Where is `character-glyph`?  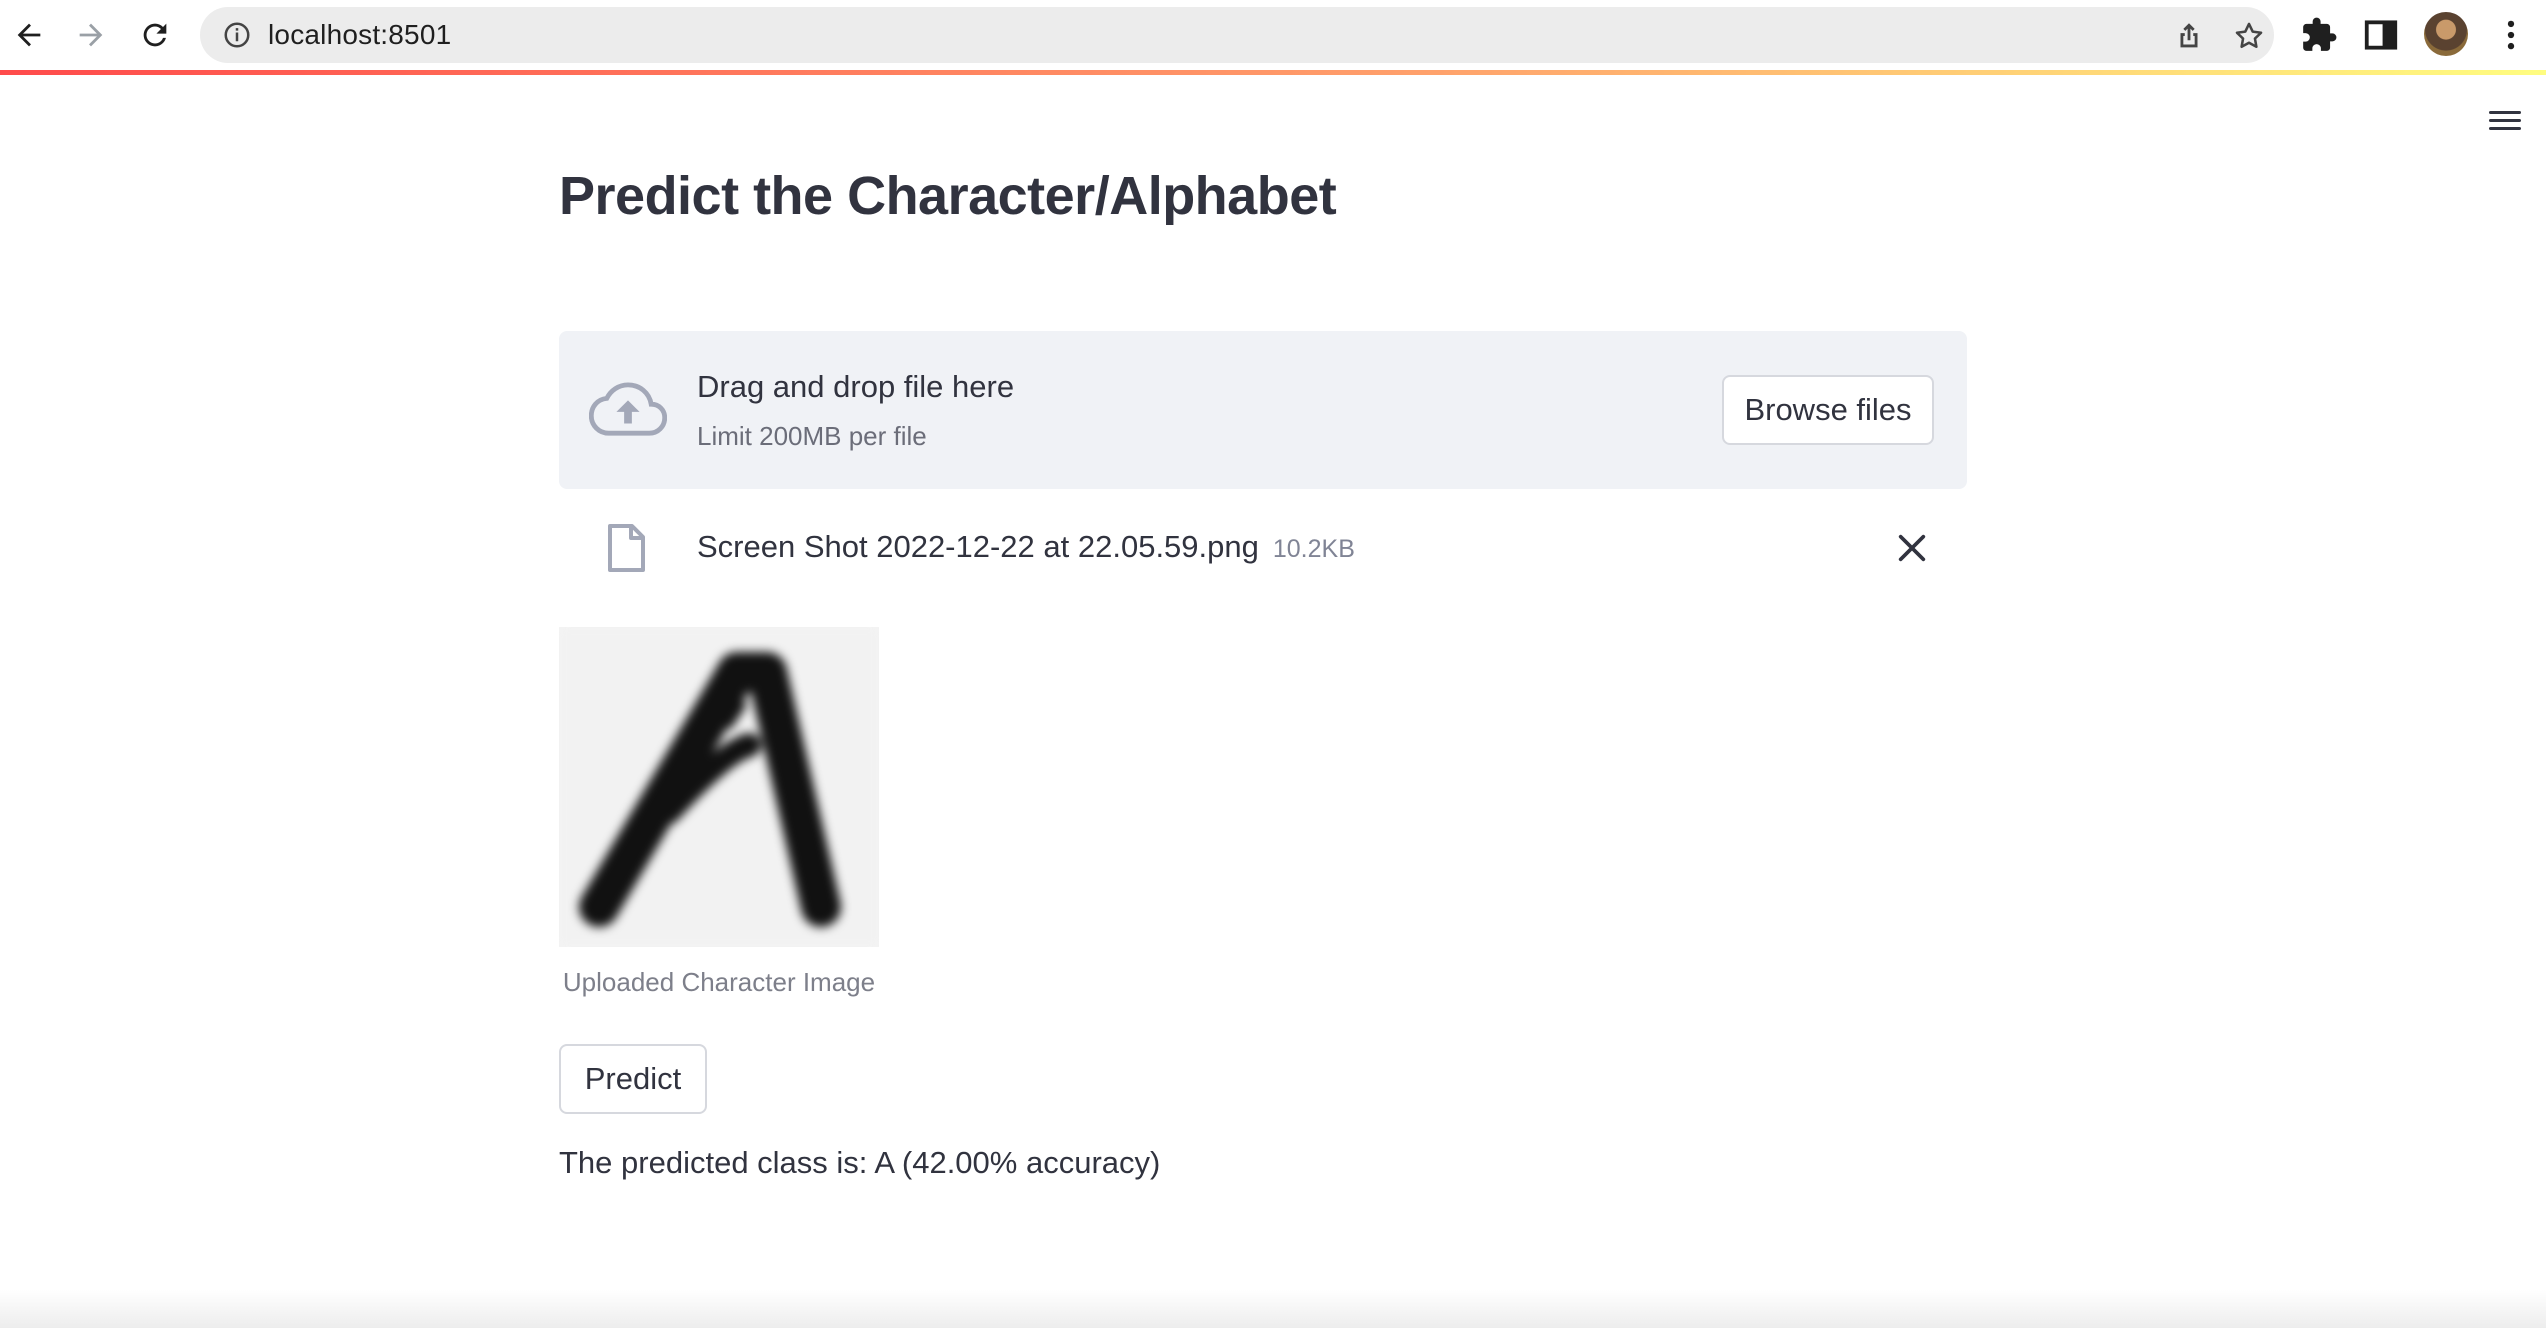 character-glyph is located at coordinates (719, 787).